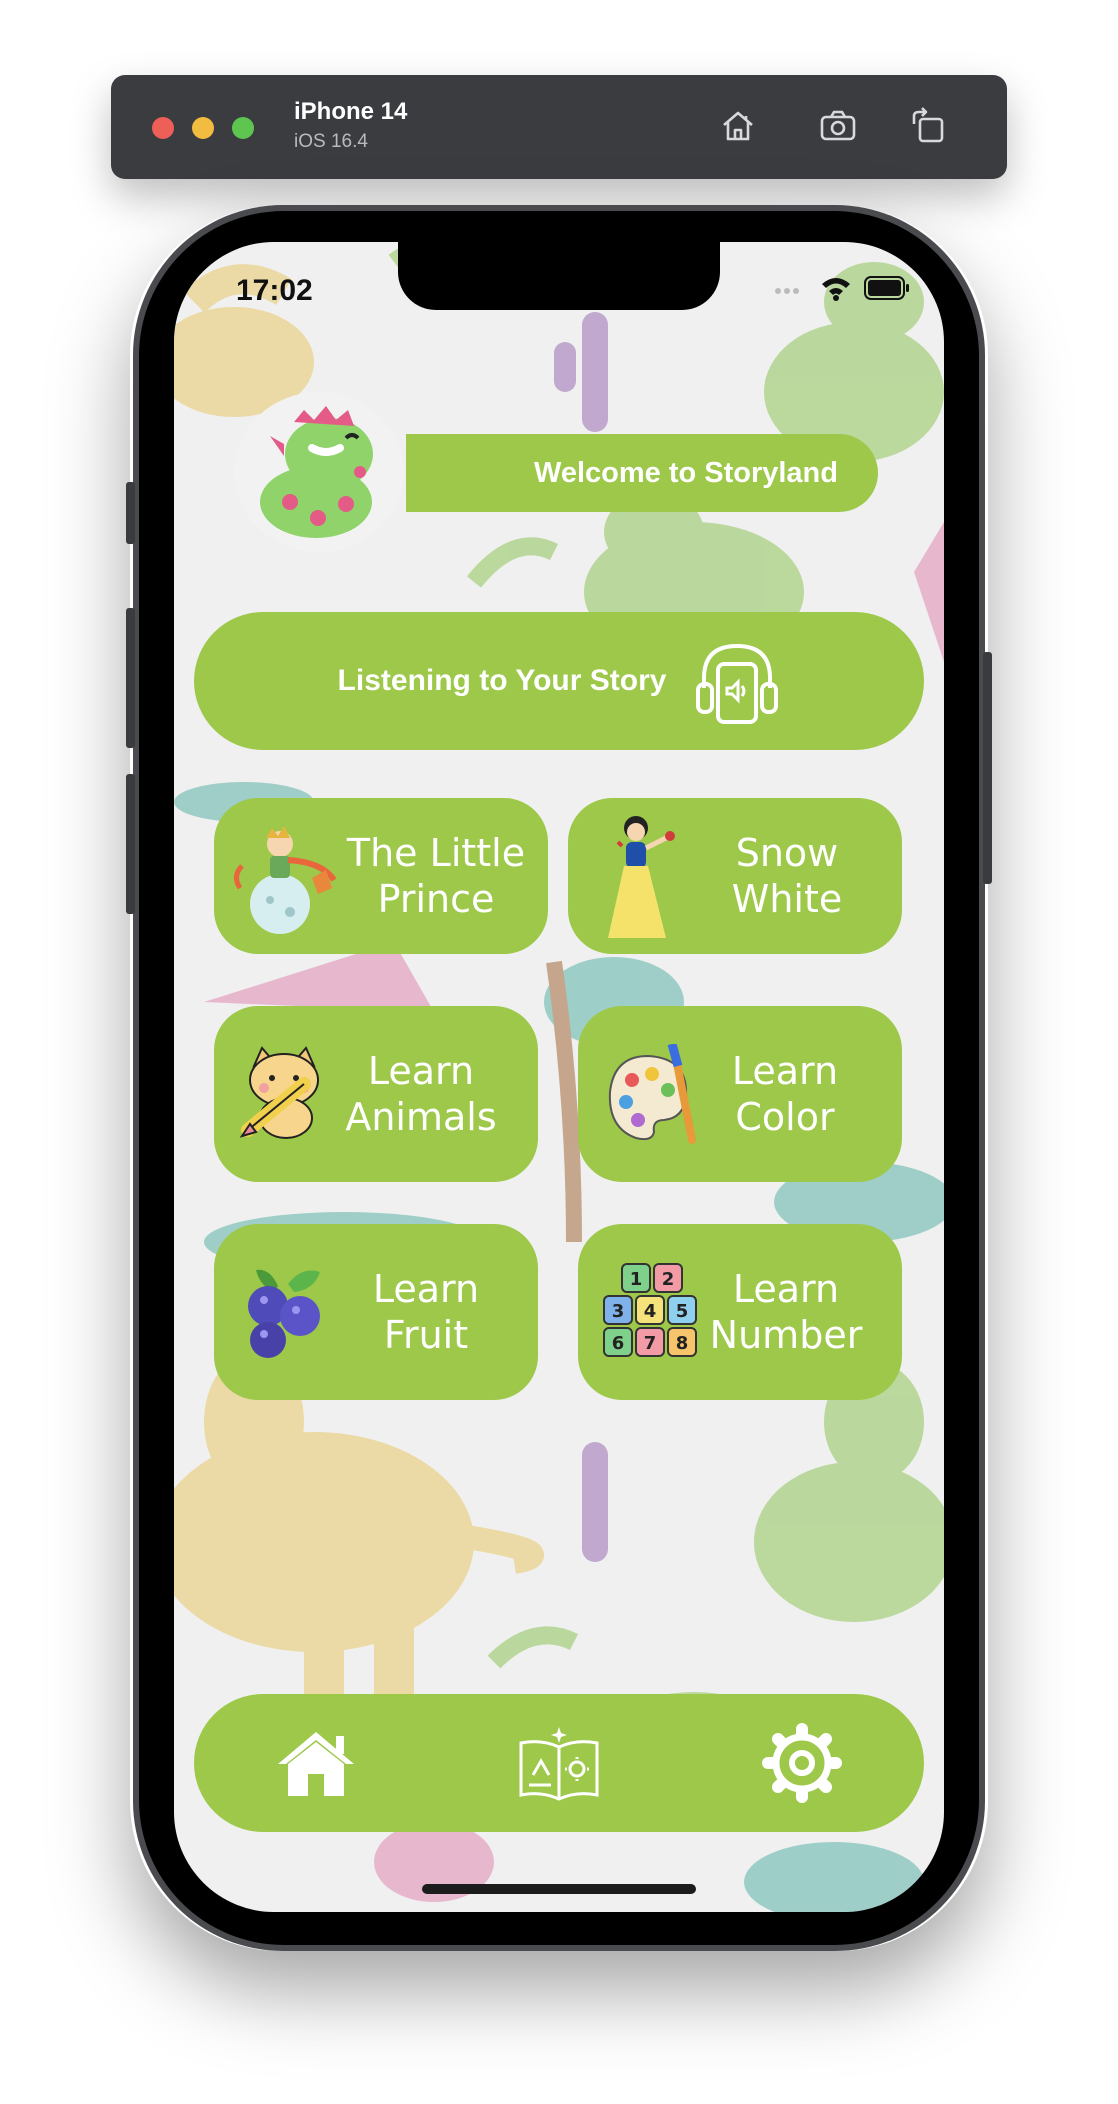 This screenshot has width=1118, height=2104. I want to click on number-block: 3, so click(618, 1310).